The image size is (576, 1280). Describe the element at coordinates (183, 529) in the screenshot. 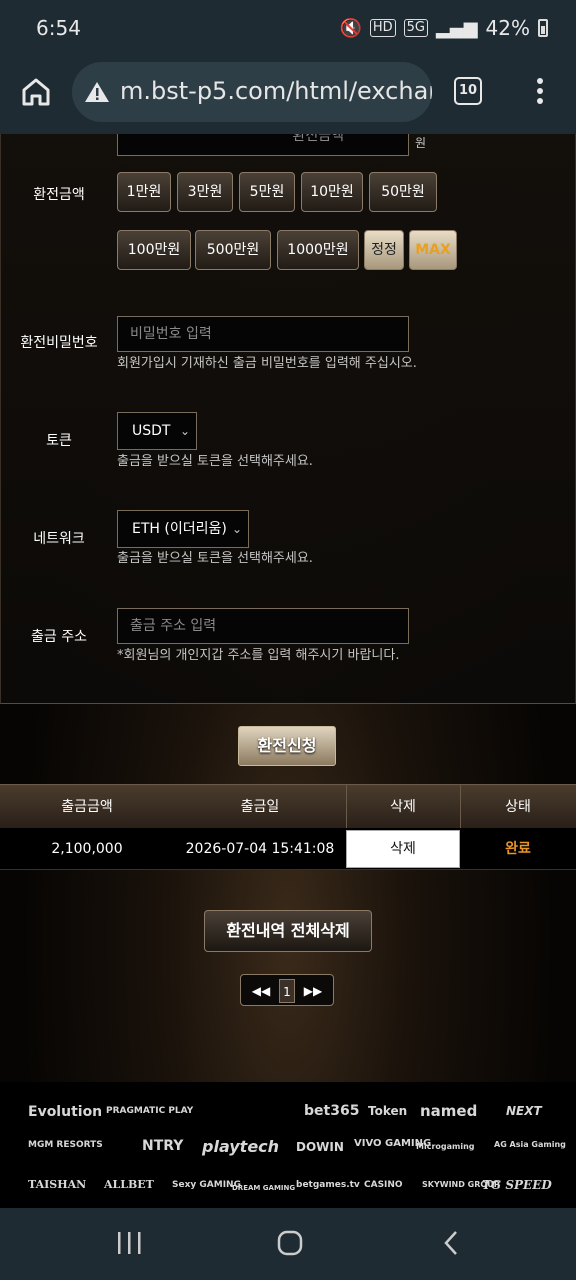

I see `network-select: ETH (이더리움) ⌄` at that location.